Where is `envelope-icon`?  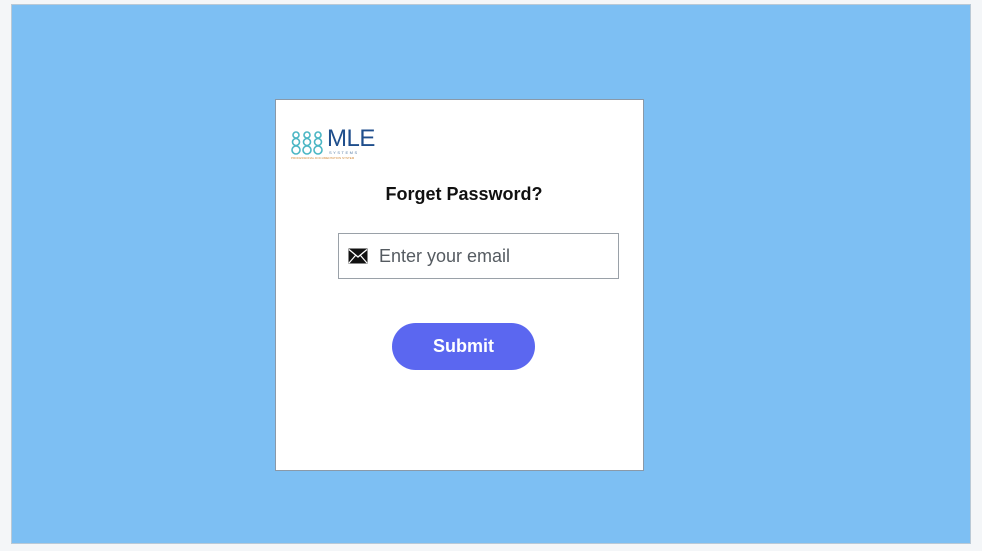 envelope-icon is located at coordinates (358, 256).